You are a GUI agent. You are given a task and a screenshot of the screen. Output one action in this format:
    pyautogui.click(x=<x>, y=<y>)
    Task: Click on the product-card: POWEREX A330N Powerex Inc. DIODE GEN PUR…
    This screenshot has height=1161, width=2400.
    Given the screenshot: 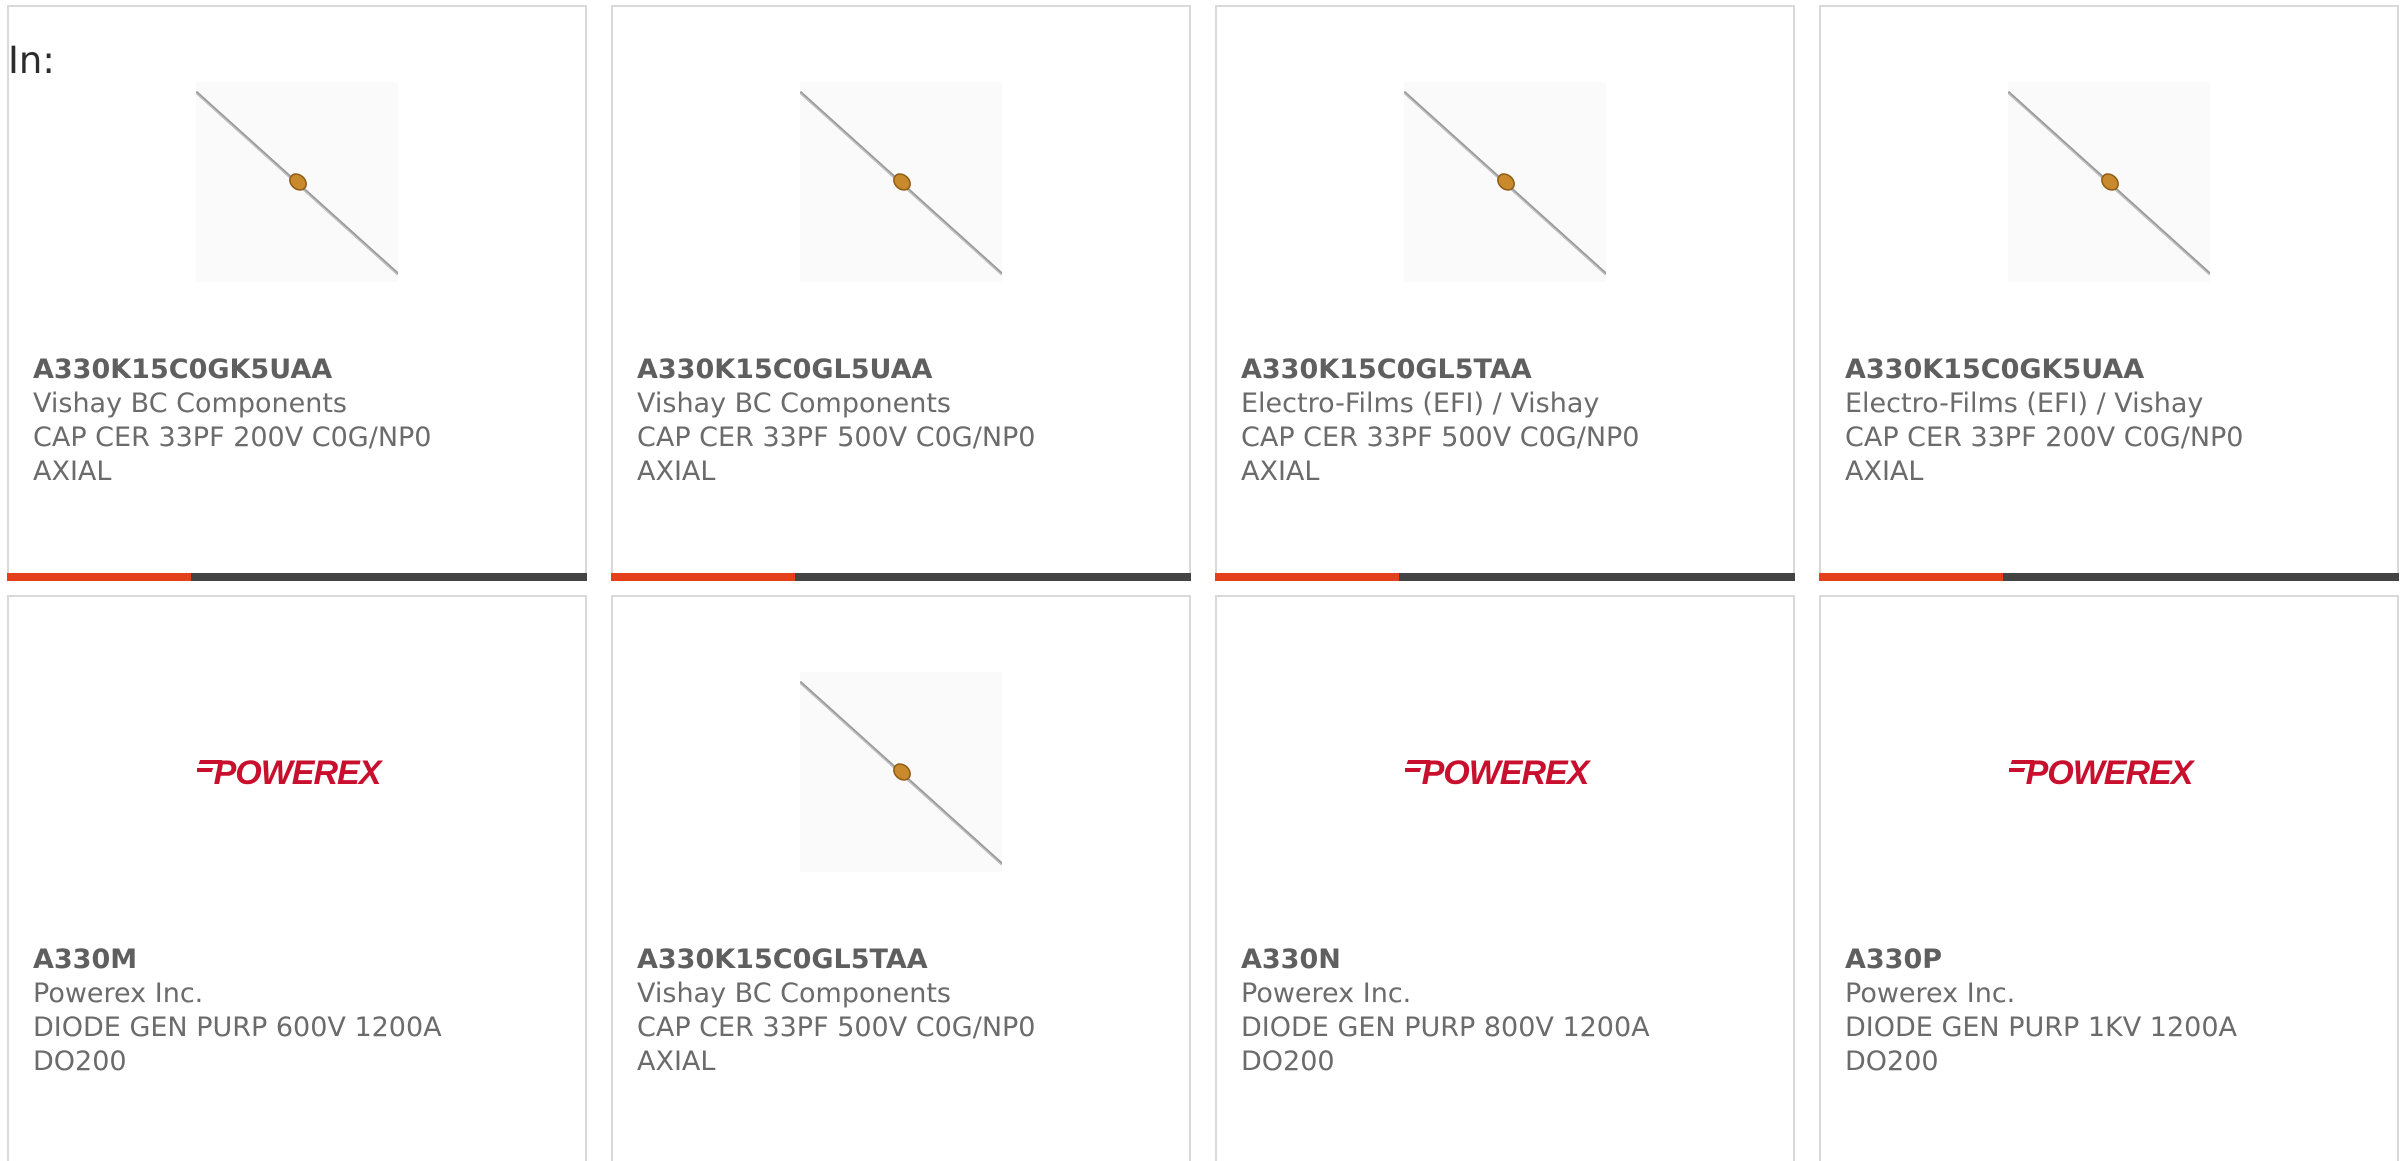 What is the action you would take?
    pyautogui.click(x=1505, y=878)
    